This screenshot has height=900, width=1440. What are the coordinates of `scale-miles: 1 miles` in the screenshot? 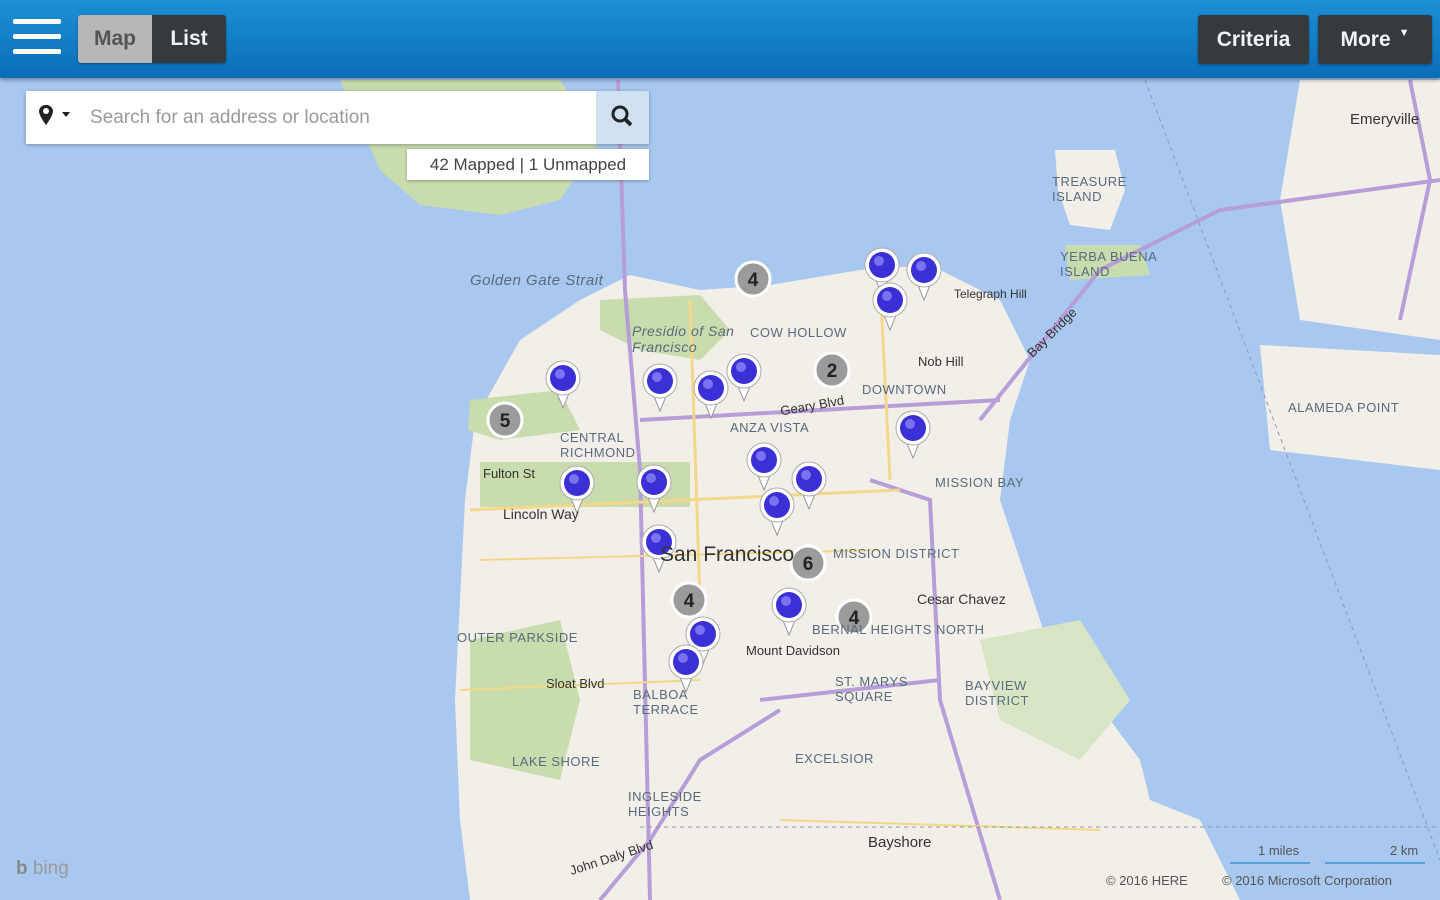 It's located at (1279, 850).